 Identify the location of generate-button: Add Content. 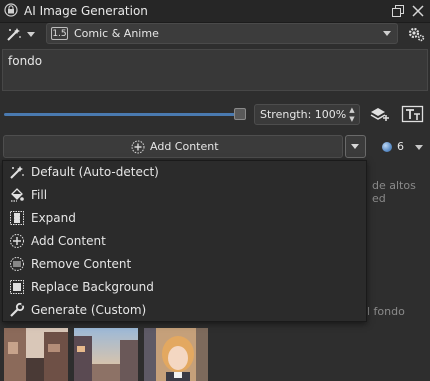
(173, 146).